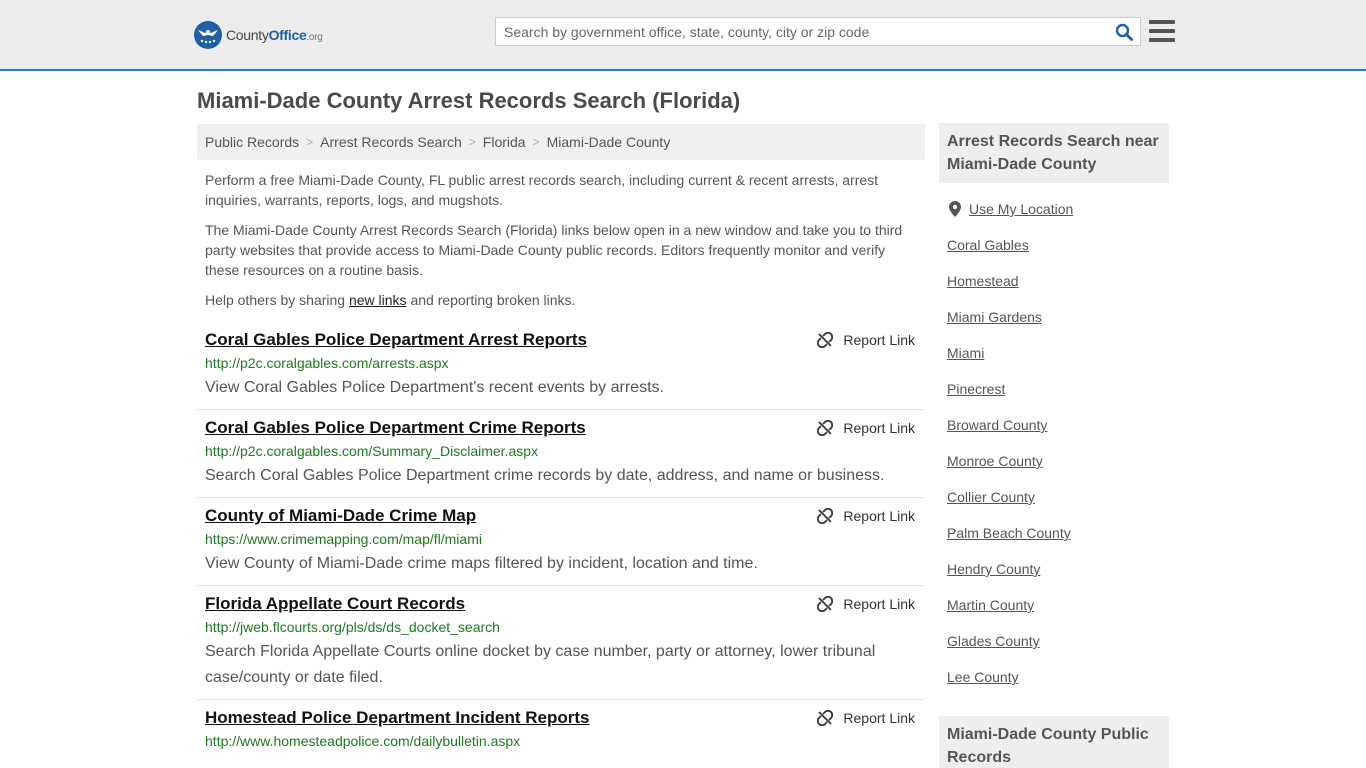 The image size is (1366, 768). Describe the element at coordinates (277, 300) in the screenshot. I see `intro-help-text: Help others by sharing` at that location.